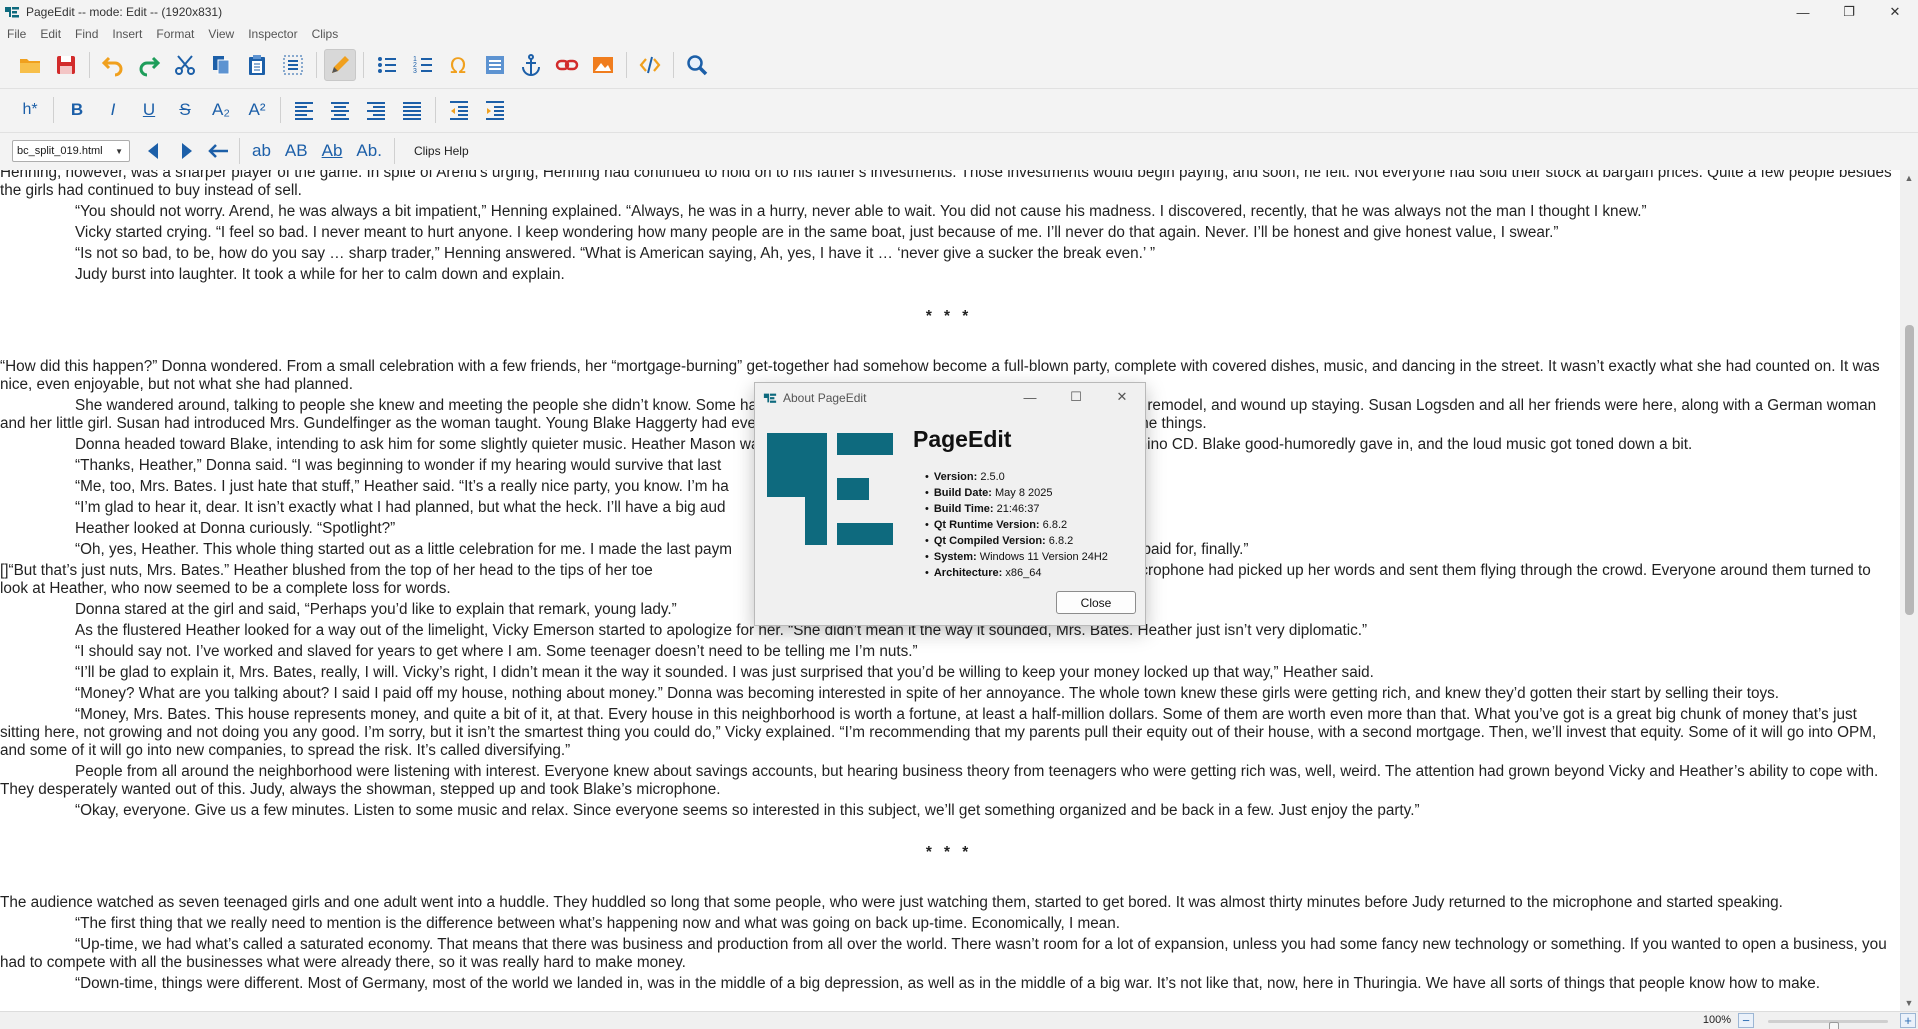 Image resolution: width=1918 pixels, height=1029 pixels. I want to click on bullet-list-button, so click(387, 65).